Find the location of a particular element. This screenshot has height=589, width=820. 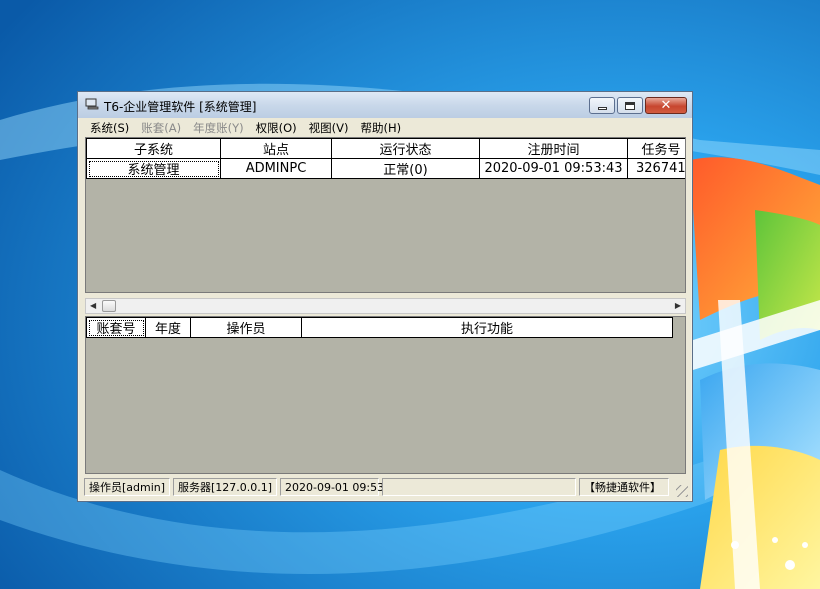

menu-permission: 权限(O) is located at coordinates (276, 128).